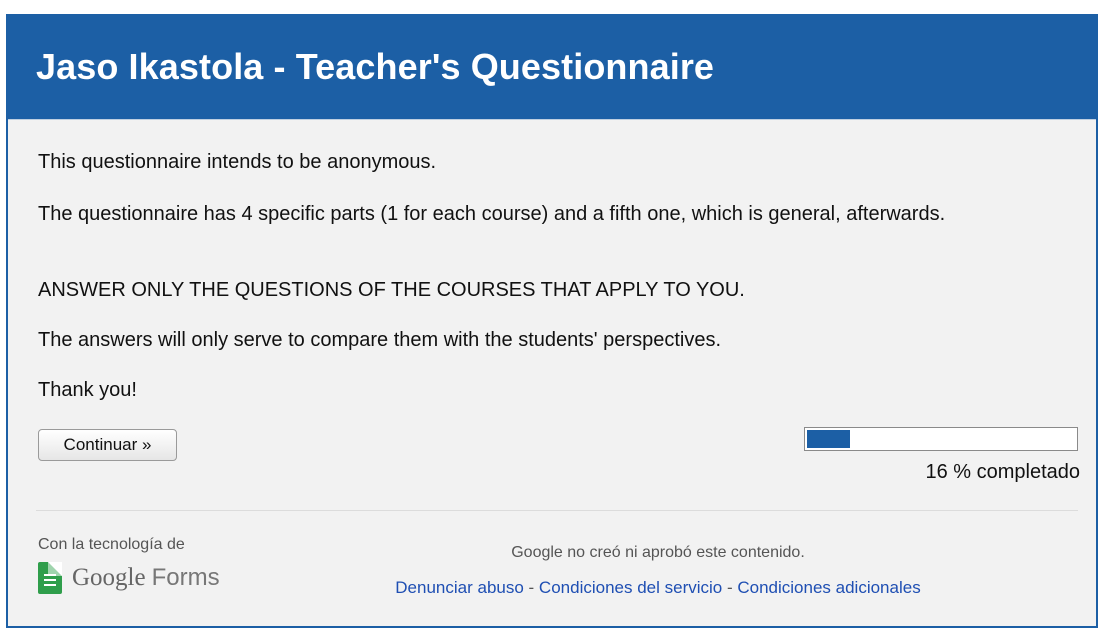 This screenshot has height=633, width=1103. What do you see at coordinates (109, 577) in the screenshot?
I see `google-wordmark: Google` at bounding box center [109, 577].